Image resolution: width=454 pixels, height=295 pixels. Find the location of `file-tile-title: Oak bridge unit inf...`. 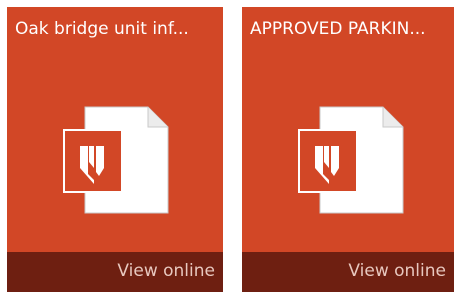

file-tile-title: Oak bridge unit inf... is located at coordinates (102, 29).